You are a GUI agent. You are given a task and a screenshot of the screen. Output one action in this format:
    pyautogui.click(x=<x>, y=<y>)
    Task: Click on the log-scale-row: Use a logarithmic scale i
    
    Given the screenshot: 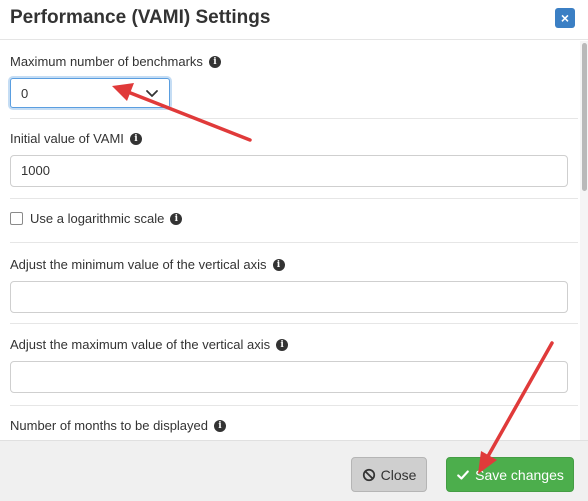 What is the action you would take?
    pyautogui.click(x=96, y=218)
    